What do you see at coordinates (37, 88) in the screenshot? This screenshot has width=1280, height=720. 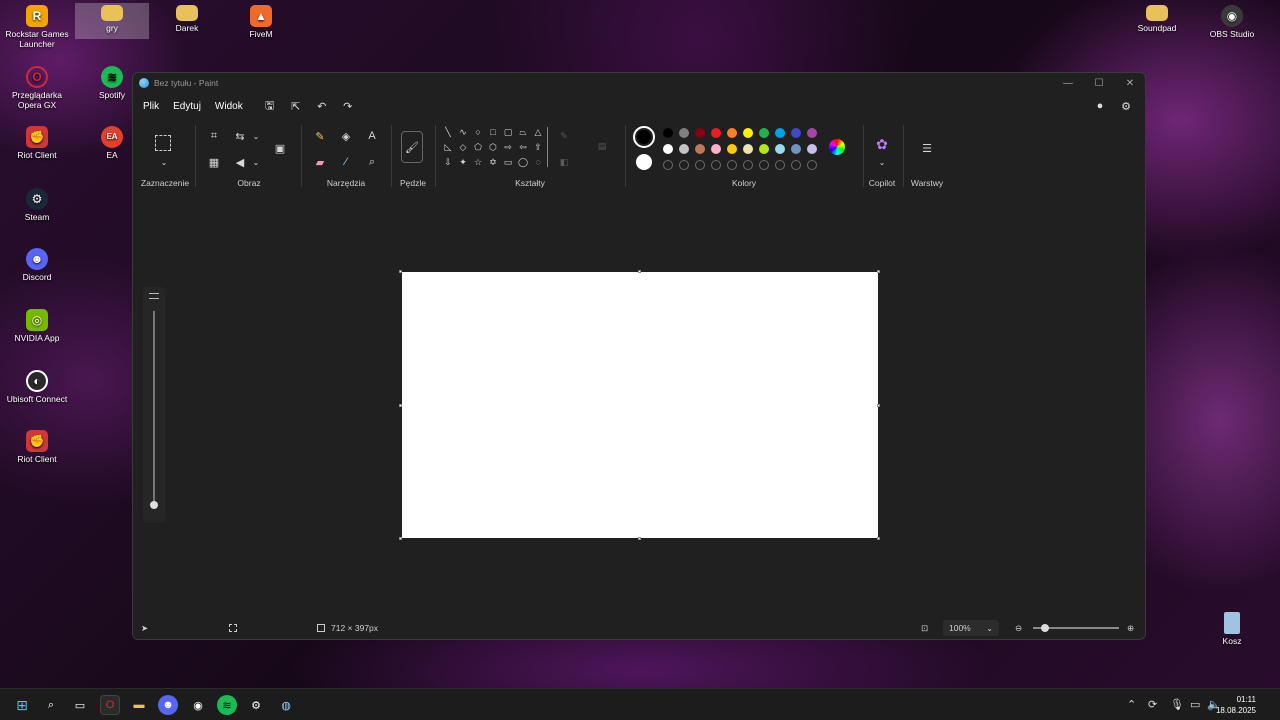 I see `desktop-icon-opera-gx: O Przeglądarka Opera GX` at bounding box center [37, 88].